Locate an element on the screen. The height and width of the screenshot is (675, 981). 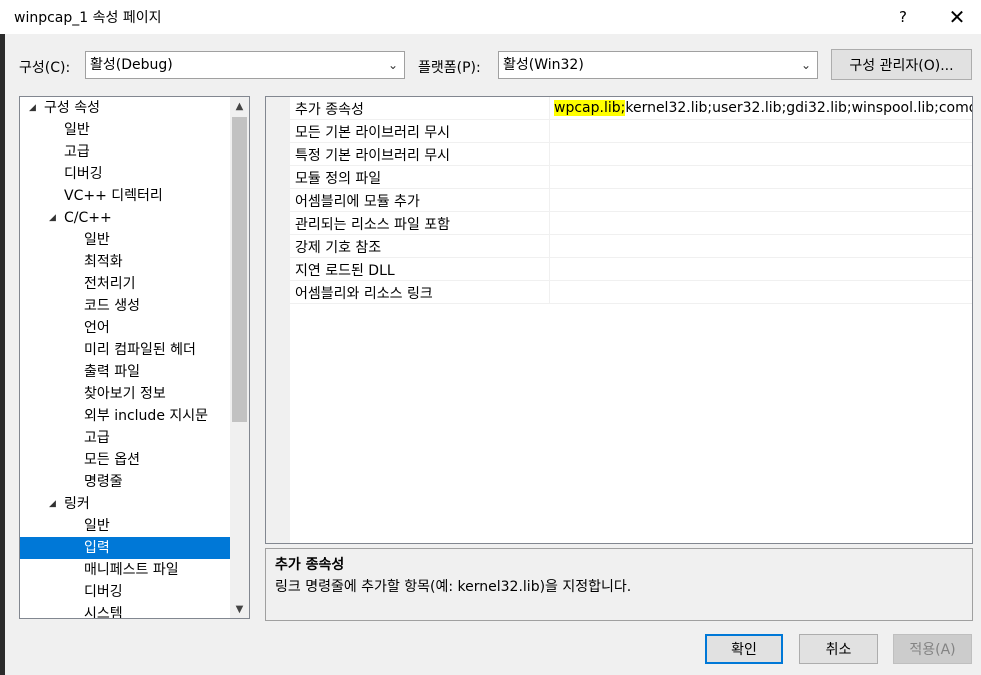
scroll-up-icon: ▲ is located at coordinates (239, 106).